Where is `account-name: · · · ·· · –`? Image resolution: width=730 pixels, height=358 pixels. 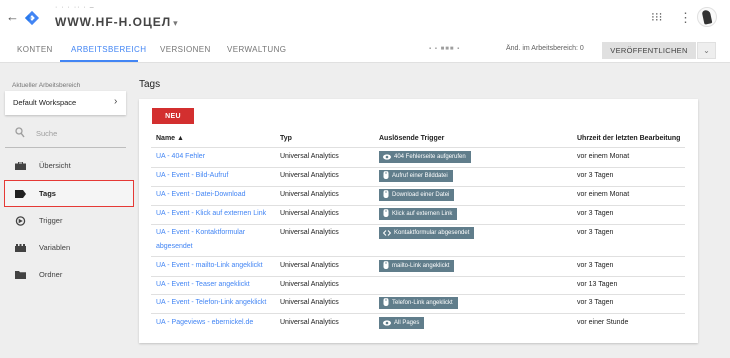 account-name: · · · ·· · – is located at coordinates (75, 7).